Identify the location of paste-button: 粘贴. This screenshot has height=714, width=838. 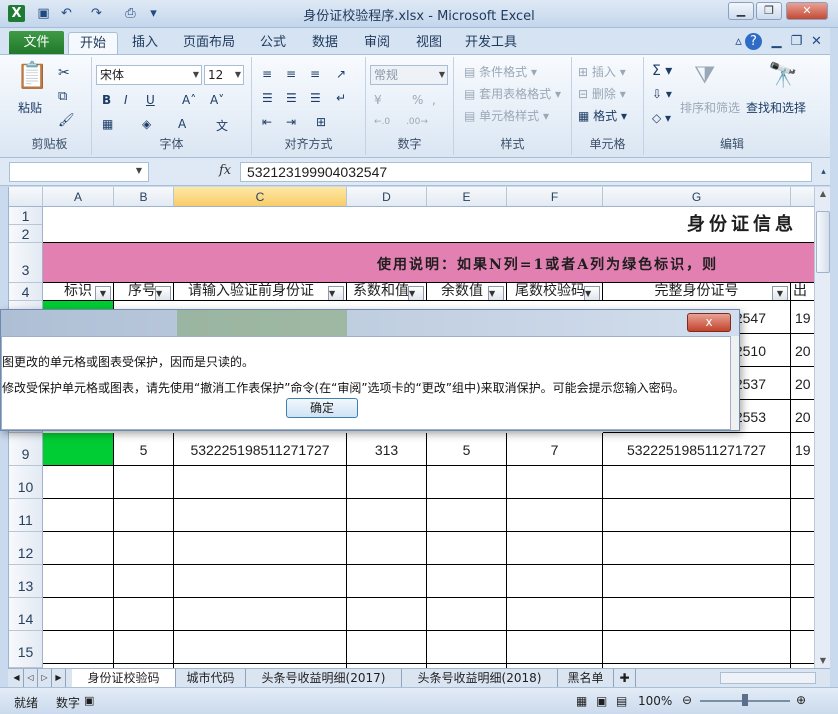
(30, 107).